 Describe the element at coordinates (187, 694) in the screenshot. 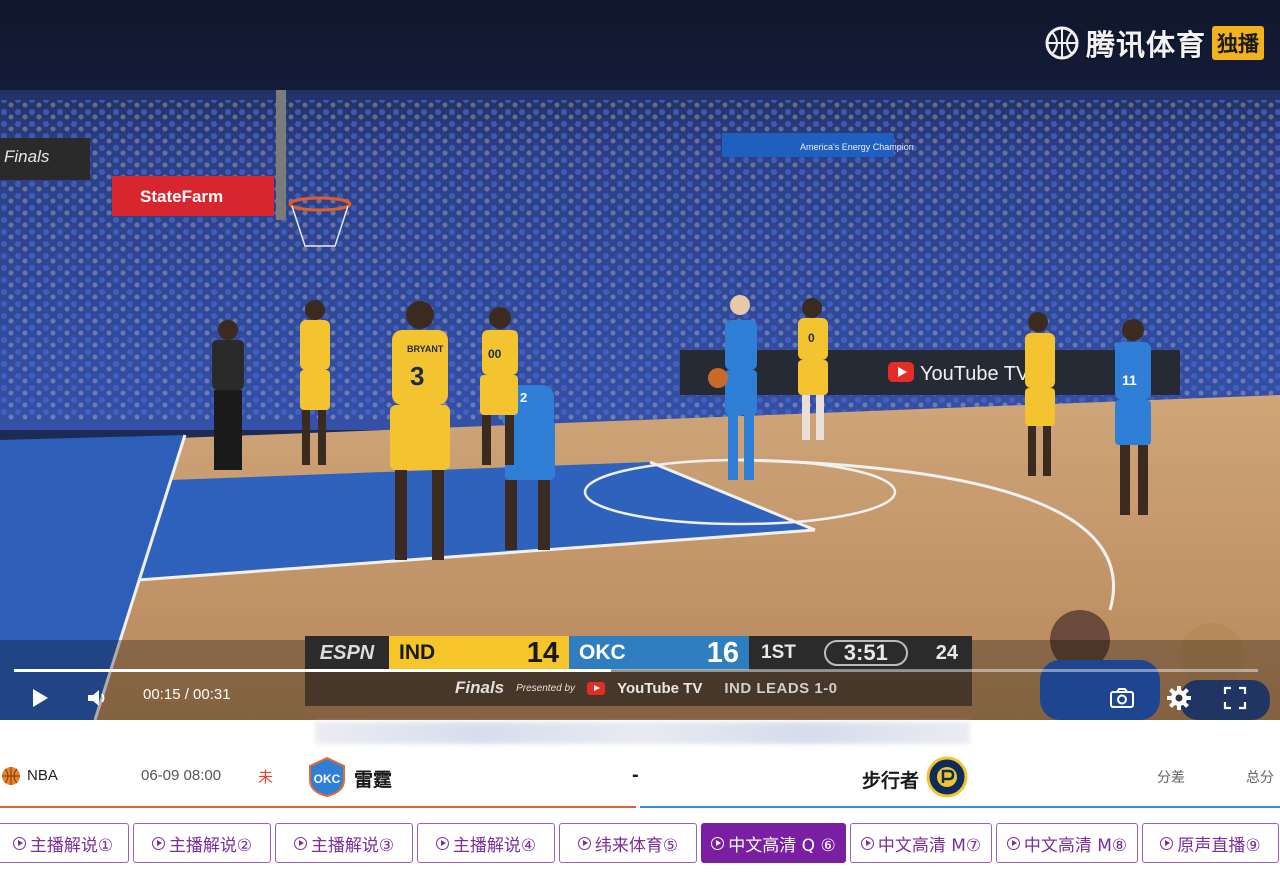

I see `time-display: 00:15 / 00:31` at that location.